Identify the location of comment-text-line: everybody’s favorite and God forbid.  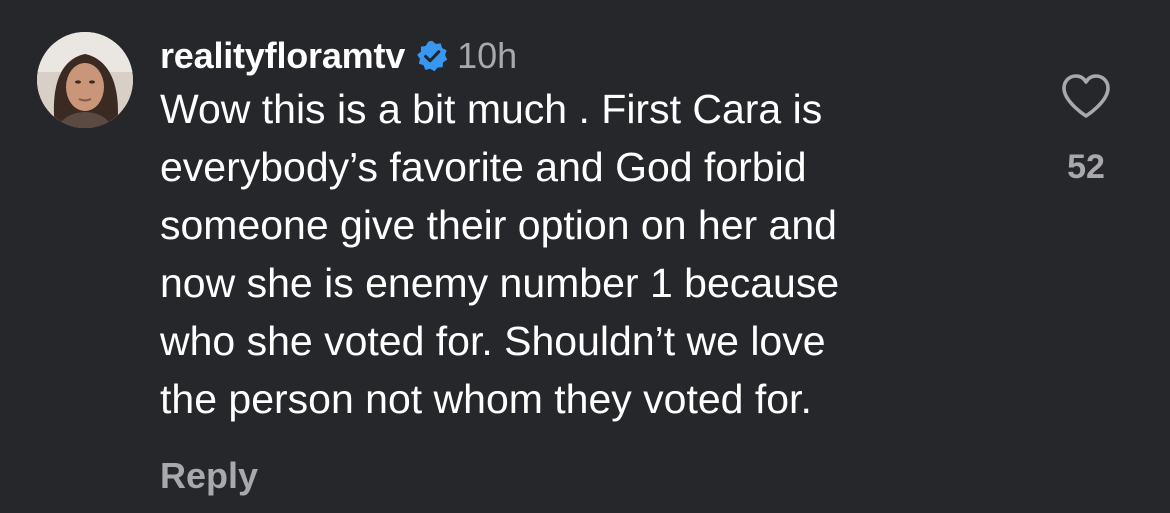
(483, 167).